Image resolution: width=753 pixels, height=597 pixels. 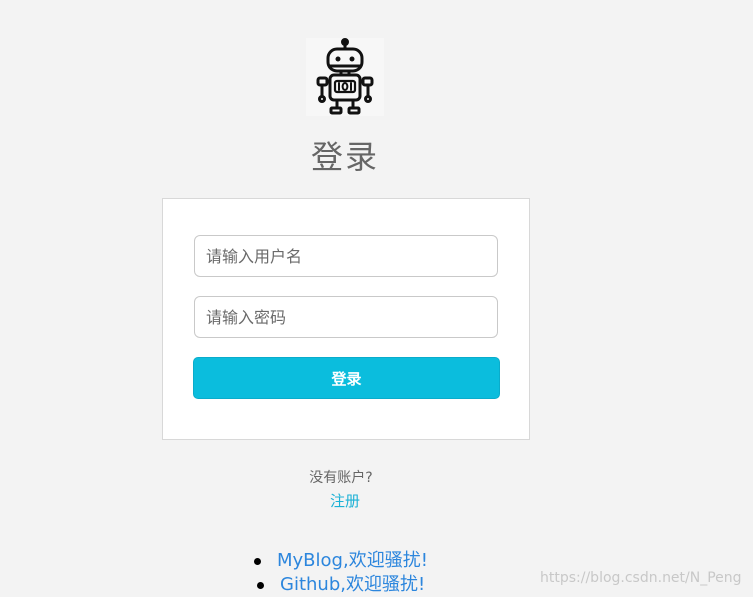 I want to click on robot-icon, so click(x=345, y=76).